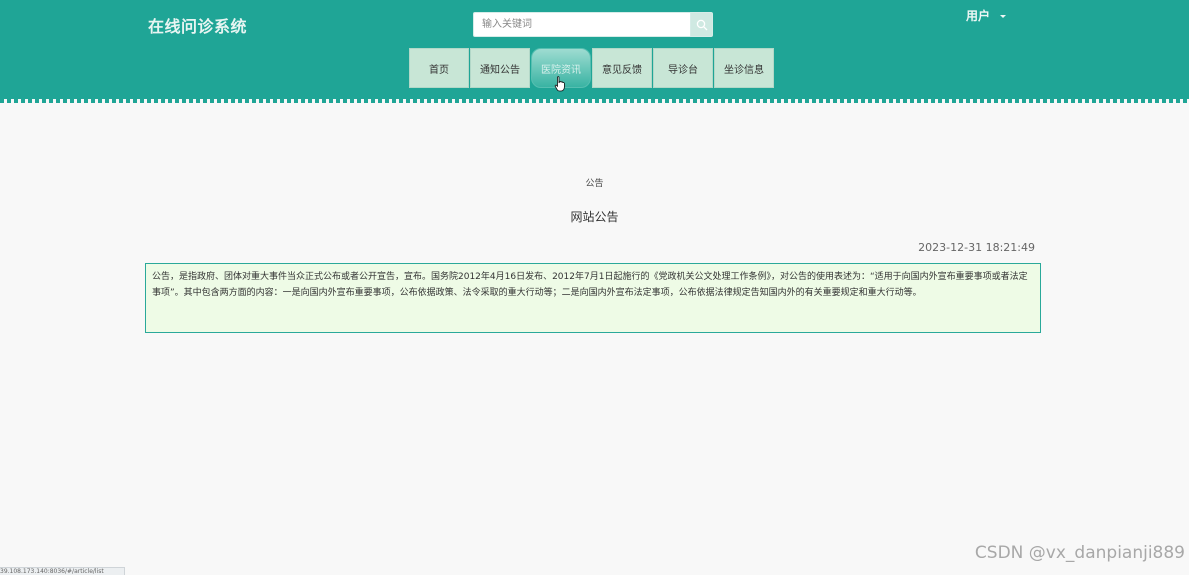 This screenshot has height=575, width=1189. Describe the element at coordinates (581, 24) in the screenshot. I see `search-input` at that location.